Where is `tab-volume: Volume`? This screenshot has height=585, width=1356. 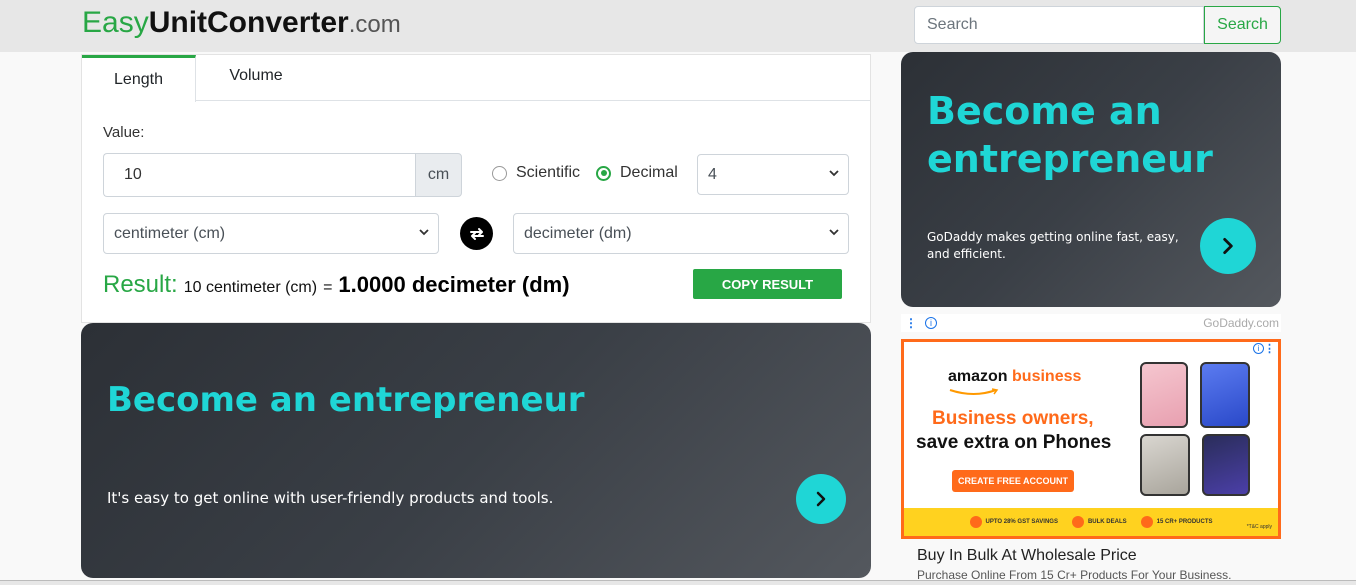
tab-volume: Volume is located at coordinates (256, 78).